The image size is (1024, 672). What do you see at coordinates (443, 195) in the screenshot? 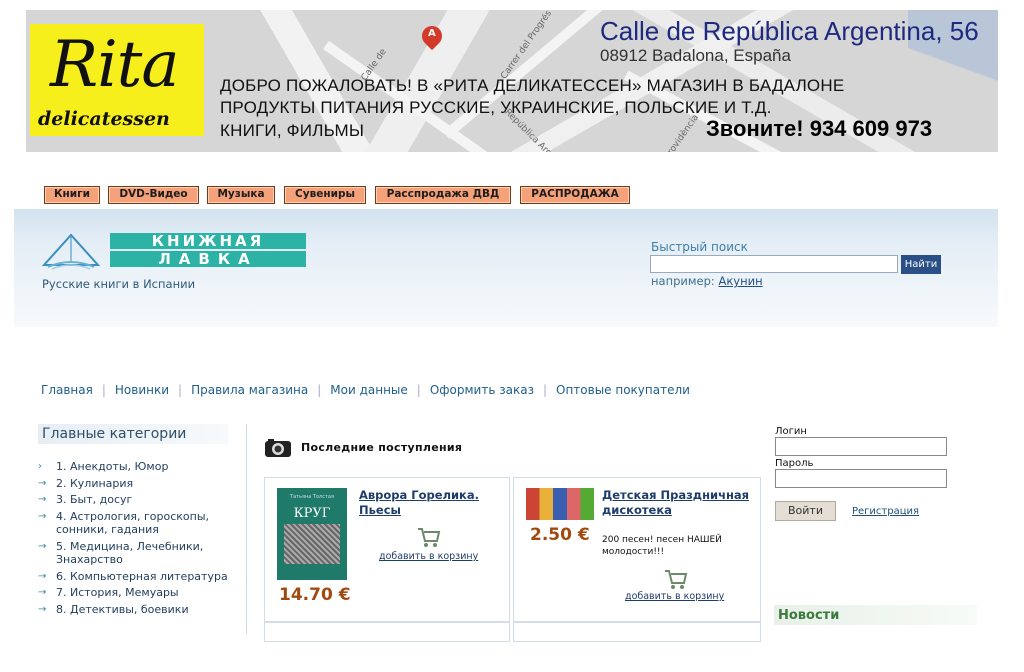
I see `tab-dvd-sale: Расспродажа ДВД` at bounding box center [443, 195].